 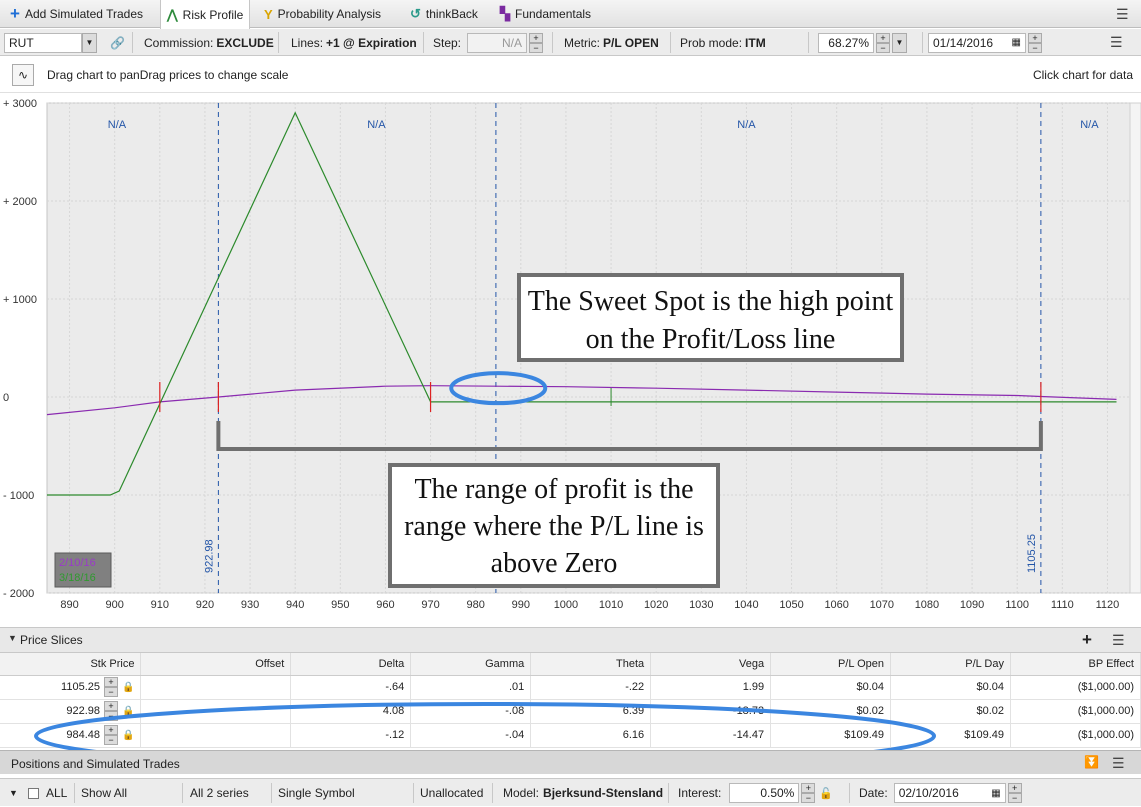 What do you see at coordinates (1091, 762) in the screenshot?
I see `collapse-positions-button: ⏬` at bounding box center [1091, 762].